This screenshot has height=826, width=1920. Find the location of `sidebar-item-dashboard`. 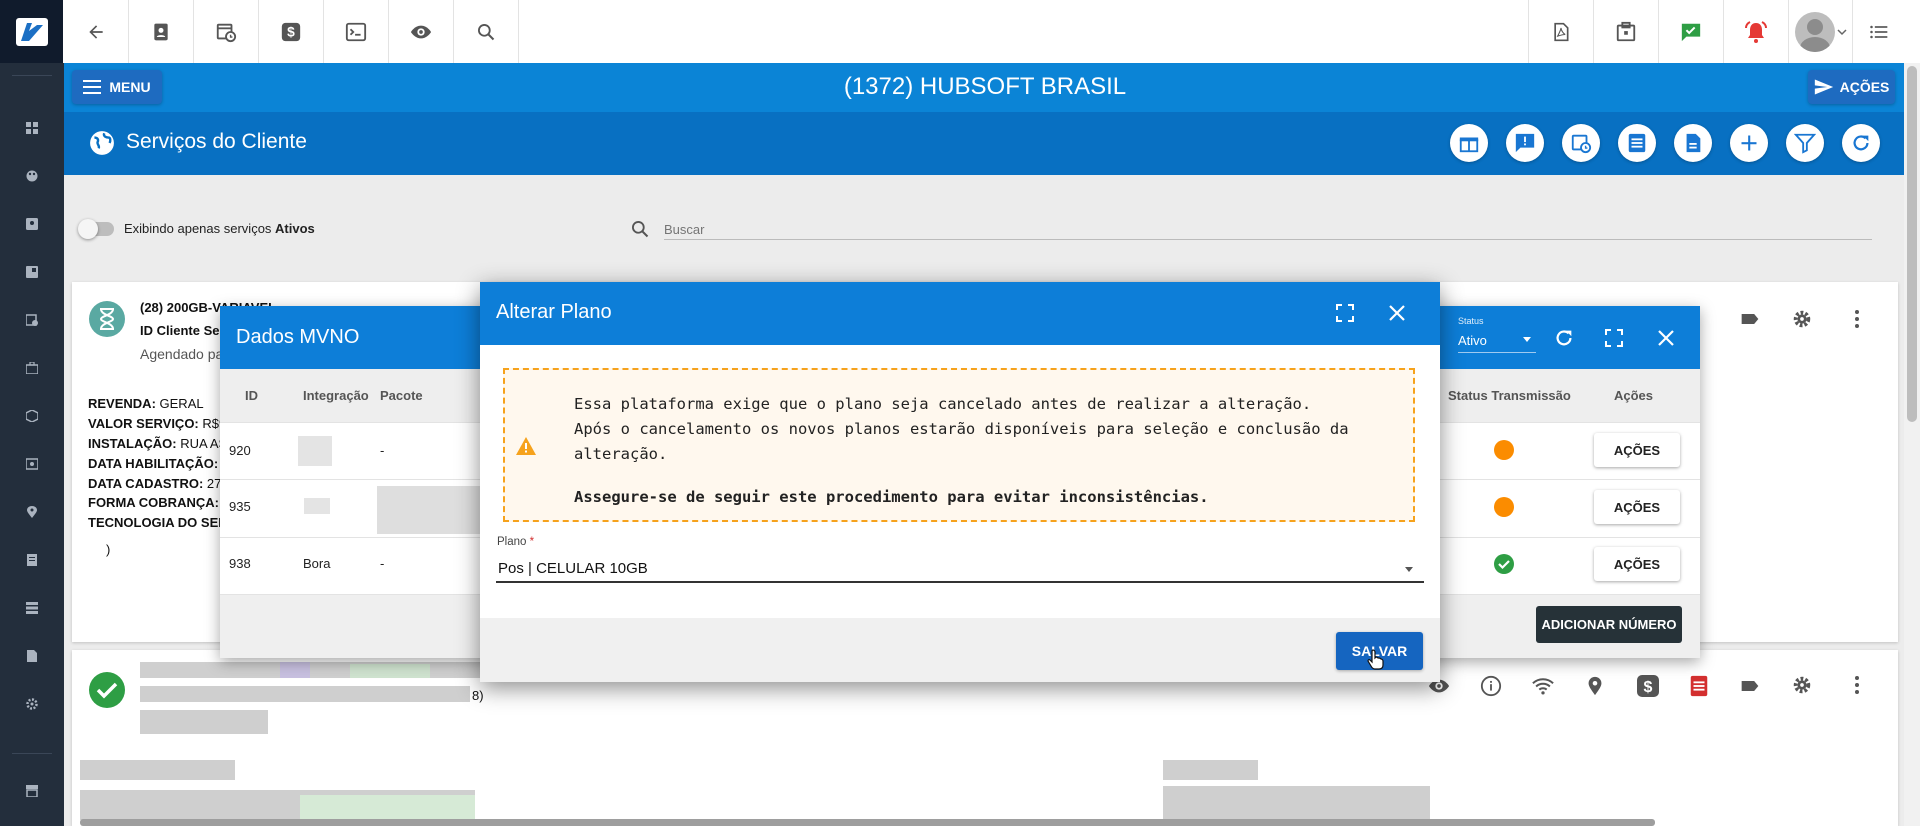

sidebar-item-dashboard is located at coordinates (32, 128).